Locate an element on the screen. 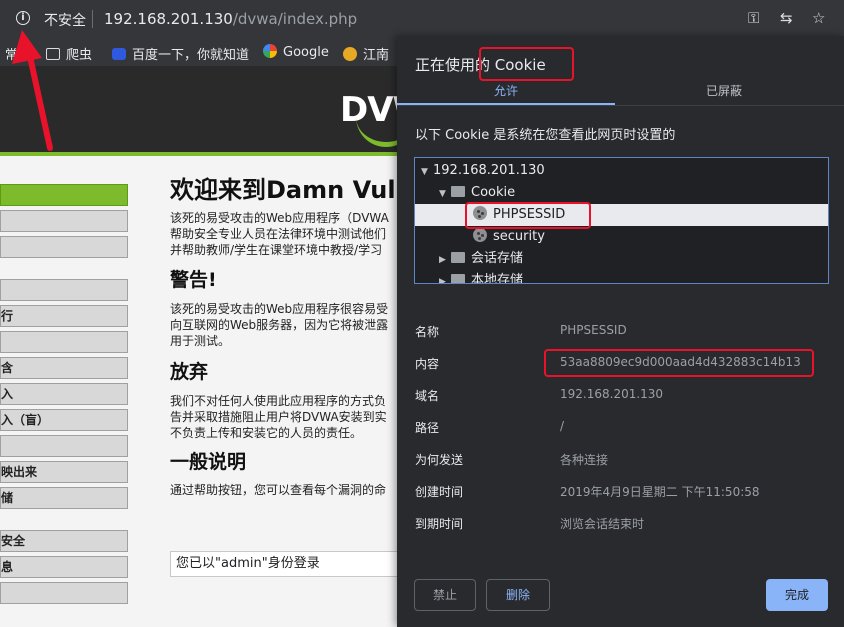  annotation-arrow-icon is located at coordinates (32, 90).